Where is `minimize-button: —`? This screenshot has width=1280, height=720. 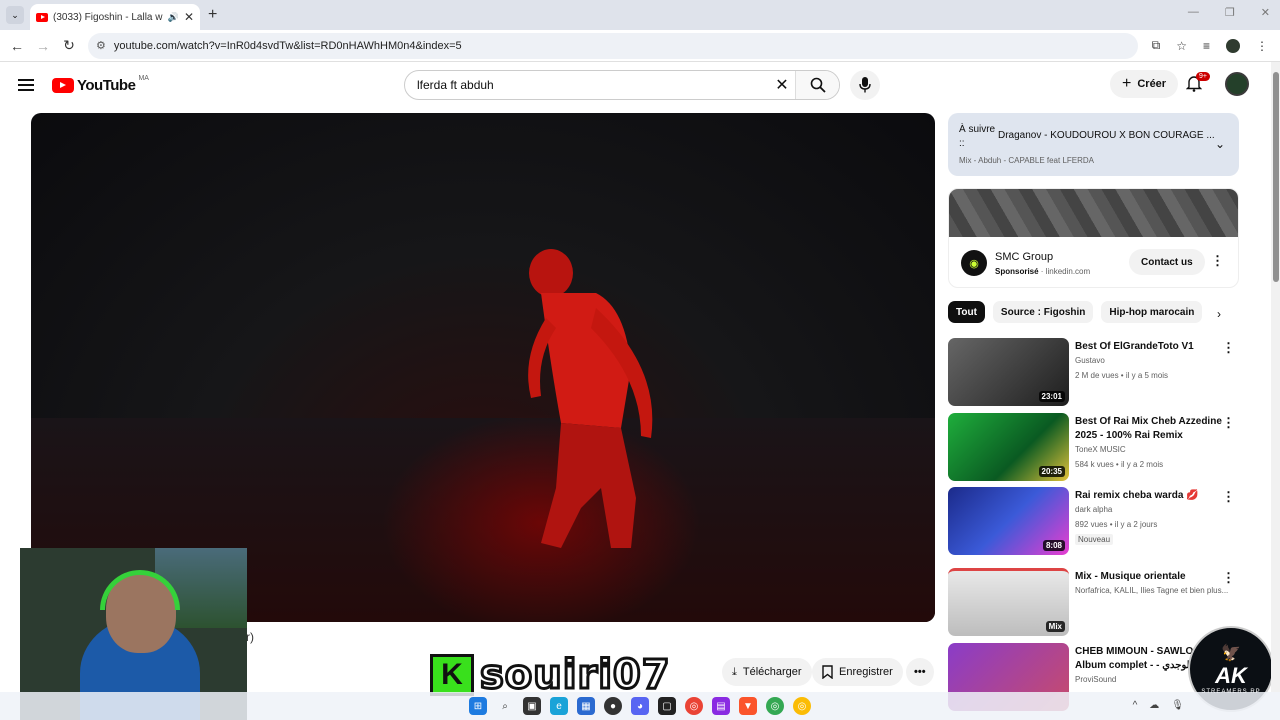 minimize-button: — is located at coordinates (1193, 12).